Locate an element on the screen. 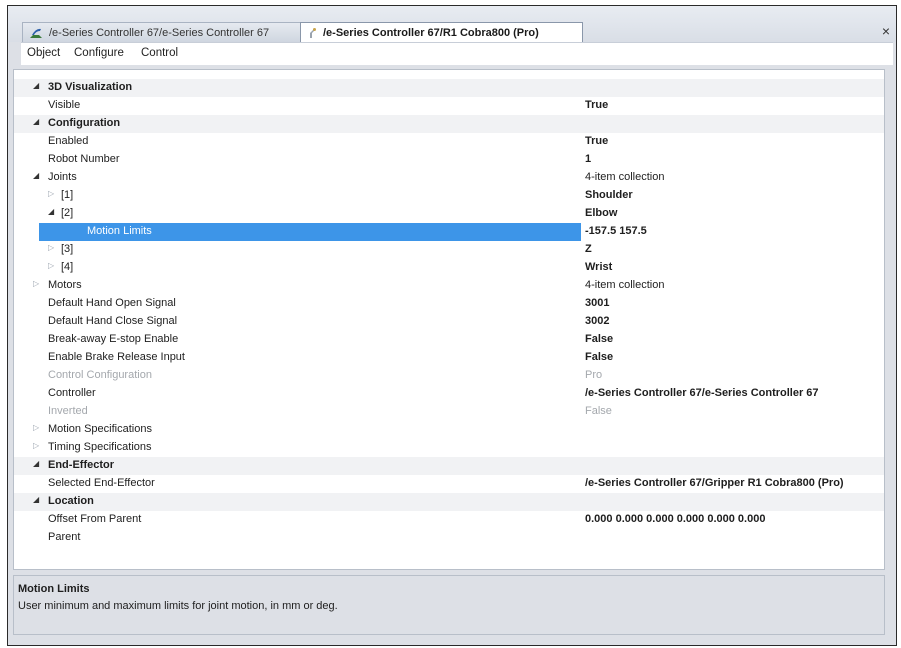 This screenshot has width=901, height=648. row-value: 3002 is located at coordinates (597, 321).